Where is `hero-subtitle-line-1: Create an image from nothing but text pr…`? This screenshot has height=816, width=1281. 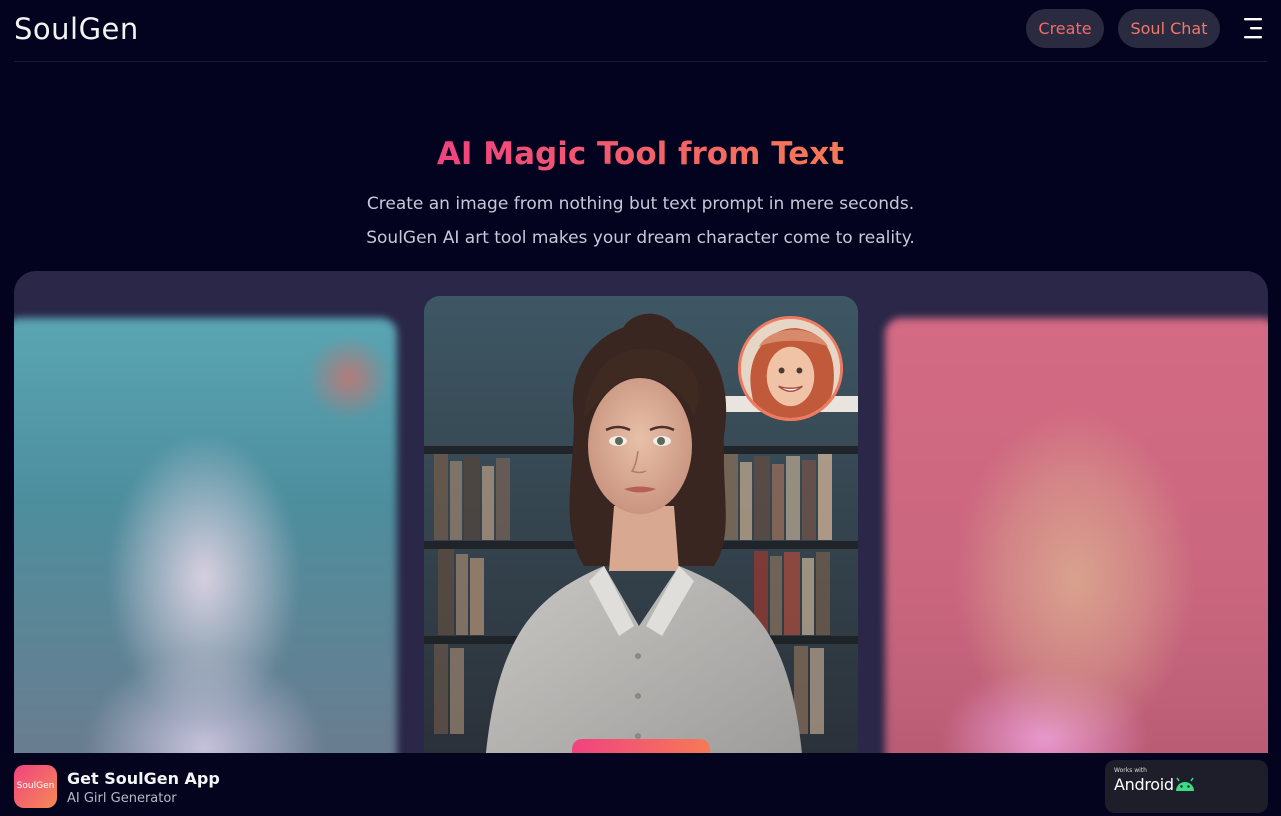
hero-subtitle-line-1: Create an image from nothing but text pr… is located at coordinates (640, 204).